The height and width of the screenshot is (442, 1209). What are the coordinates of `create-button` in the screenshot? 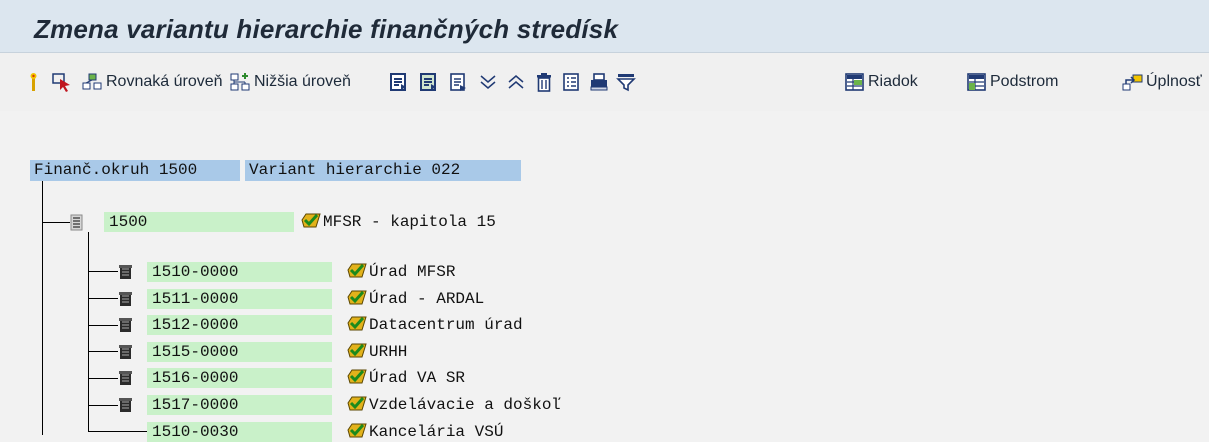 It's located at (34, 82).